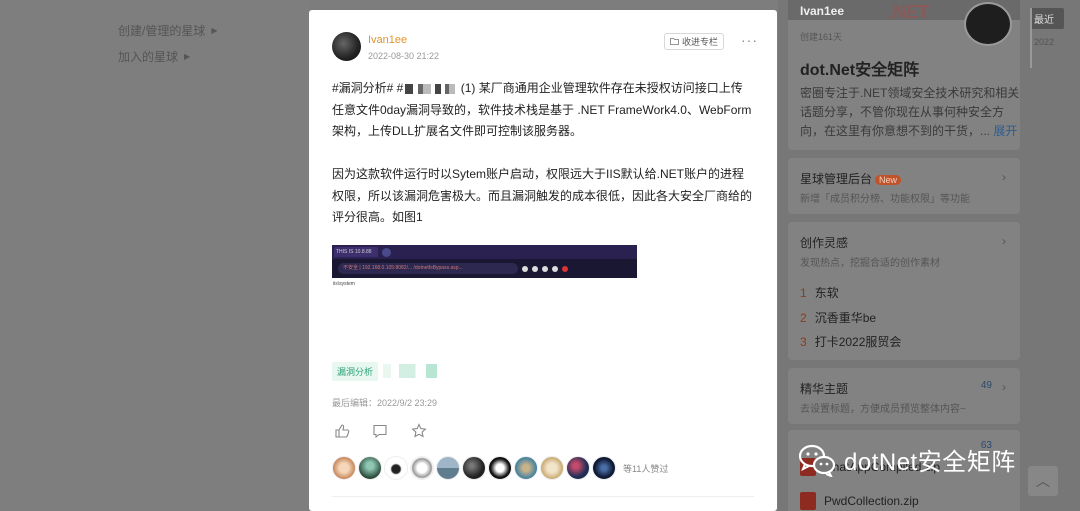 The height and width of the screenshot is (511, 1080). I want to click on chevron-up-icon: ︿, so click(1043, 481).